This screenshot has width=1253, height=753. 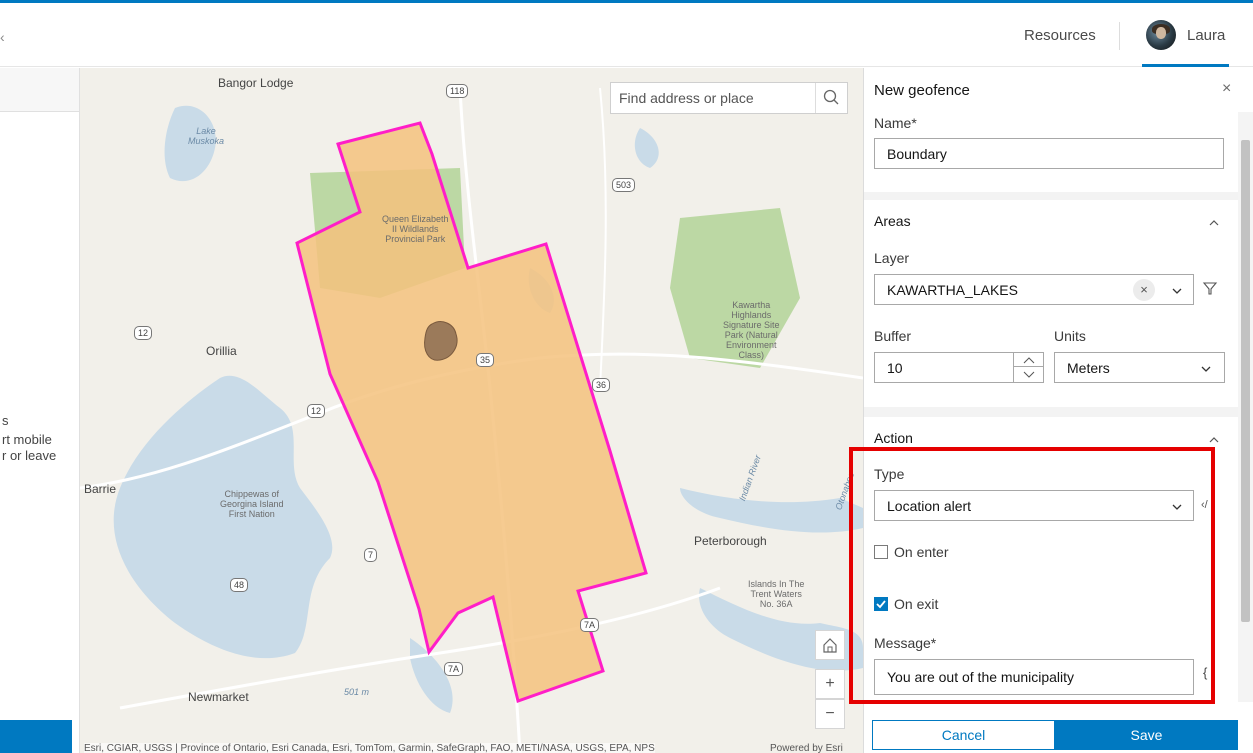 What do you see at coordinates (981, 677) in the screenshot?
I see `message-value: You are out of the municipality` at bounding box center [981, 677].